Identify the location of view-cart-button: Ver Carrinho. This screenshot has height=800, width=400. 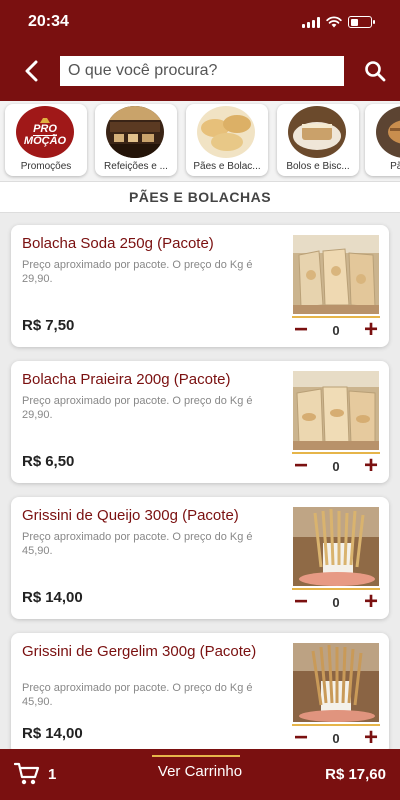
(200, 771).